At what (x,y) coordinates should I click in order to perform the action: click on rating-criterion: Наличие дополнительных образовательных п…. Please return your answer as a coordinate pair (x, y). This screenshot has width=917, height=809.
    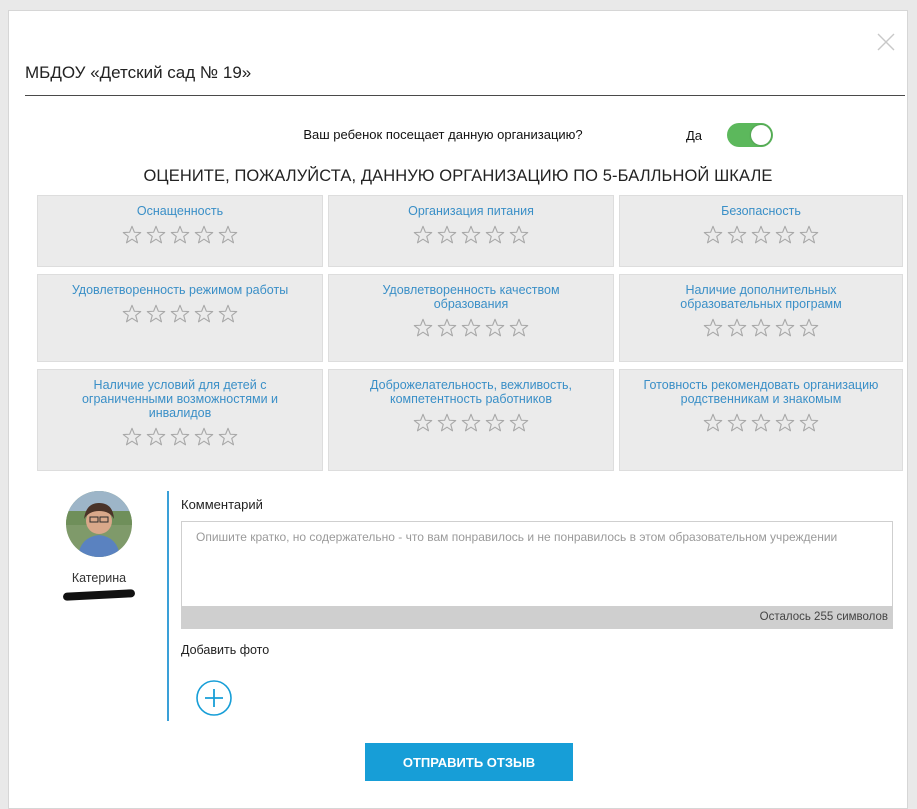
    Looking at the image, I should click on (761, 318).